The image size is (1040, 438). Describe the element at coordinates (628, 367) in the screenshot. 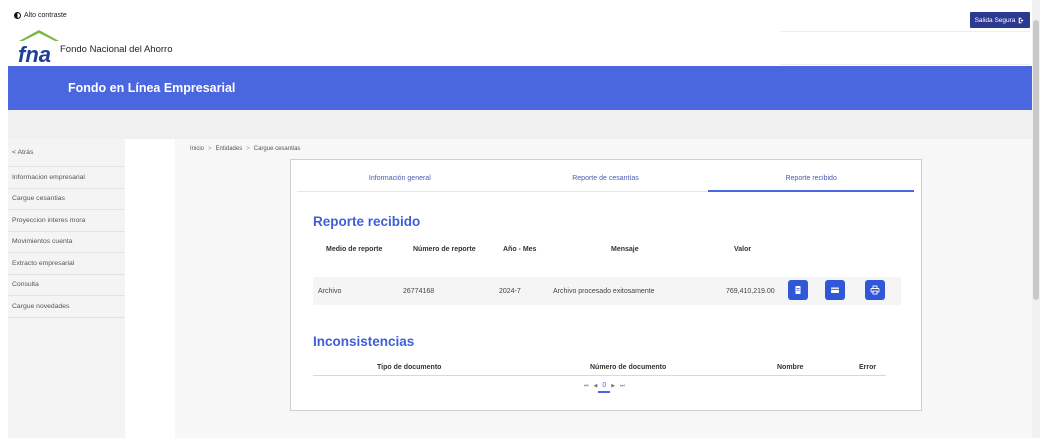

I see `col-numero-documento: Número de documento` at that location.